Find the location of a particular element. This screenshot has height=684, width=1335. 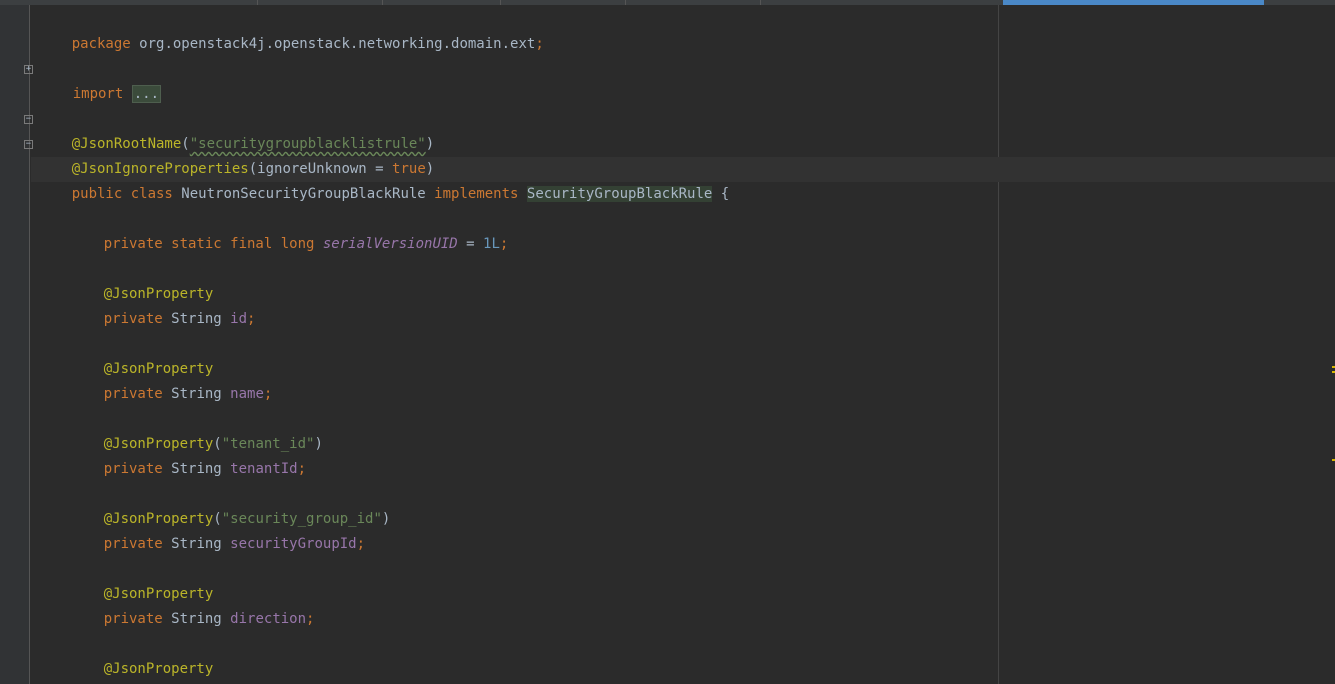

field-name: id is located at coordinates (239, 319).